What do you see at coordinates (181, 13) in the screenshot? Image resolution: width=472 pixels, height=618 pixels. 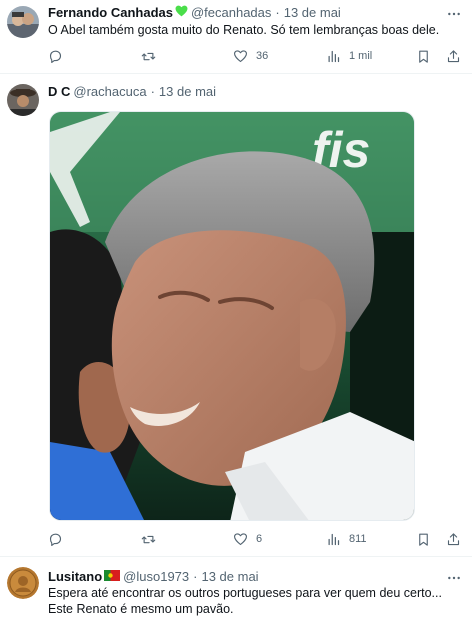 I see `green-heart-icon` at bounding box center [181, 13].